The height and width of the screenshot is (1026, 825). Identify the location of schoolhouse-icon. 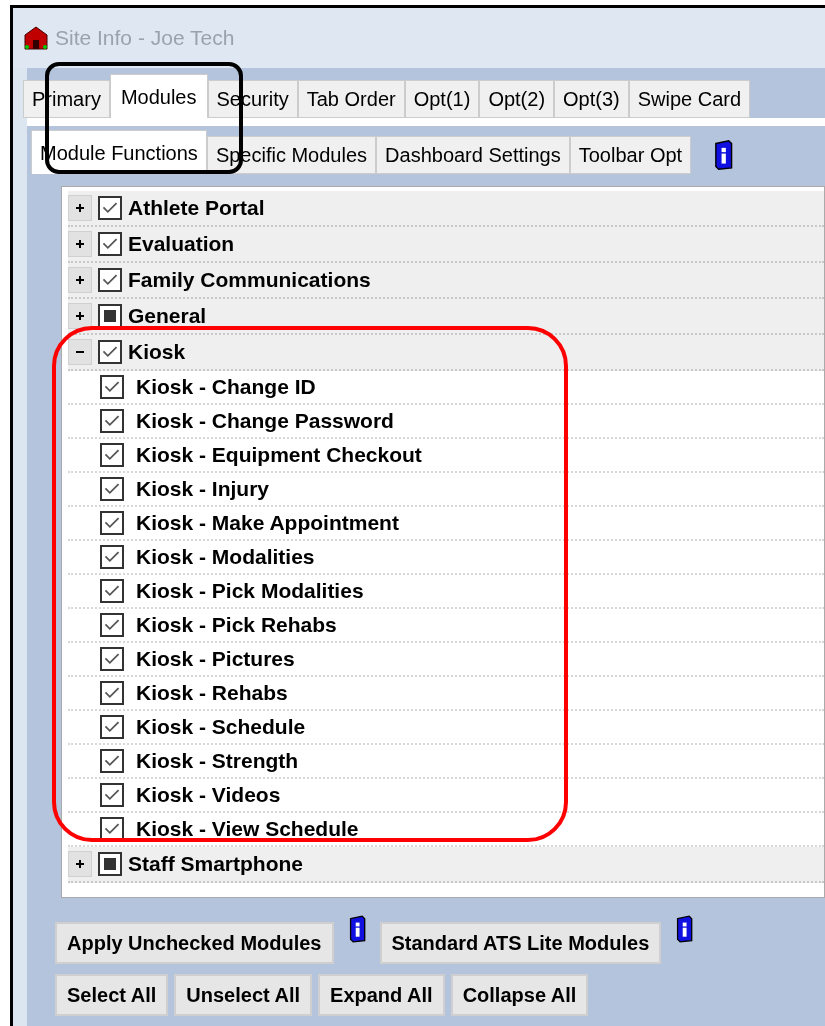
(36, 38).